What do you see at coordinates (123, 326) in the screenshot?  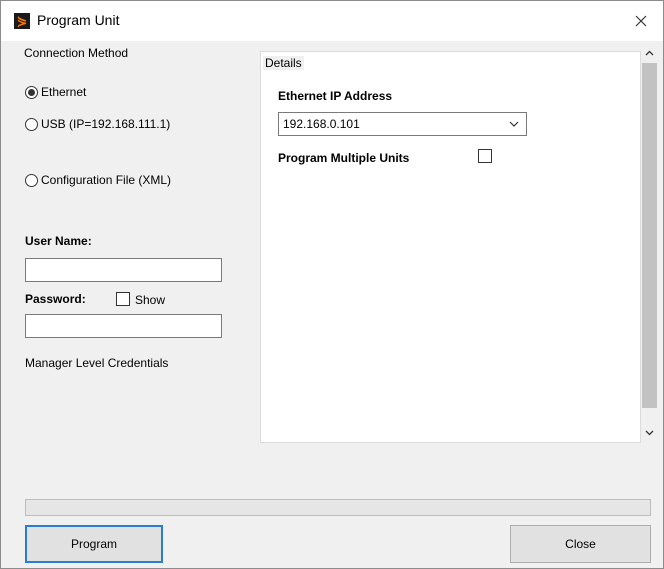 I see `password-field` at bounding box center [123, 326].